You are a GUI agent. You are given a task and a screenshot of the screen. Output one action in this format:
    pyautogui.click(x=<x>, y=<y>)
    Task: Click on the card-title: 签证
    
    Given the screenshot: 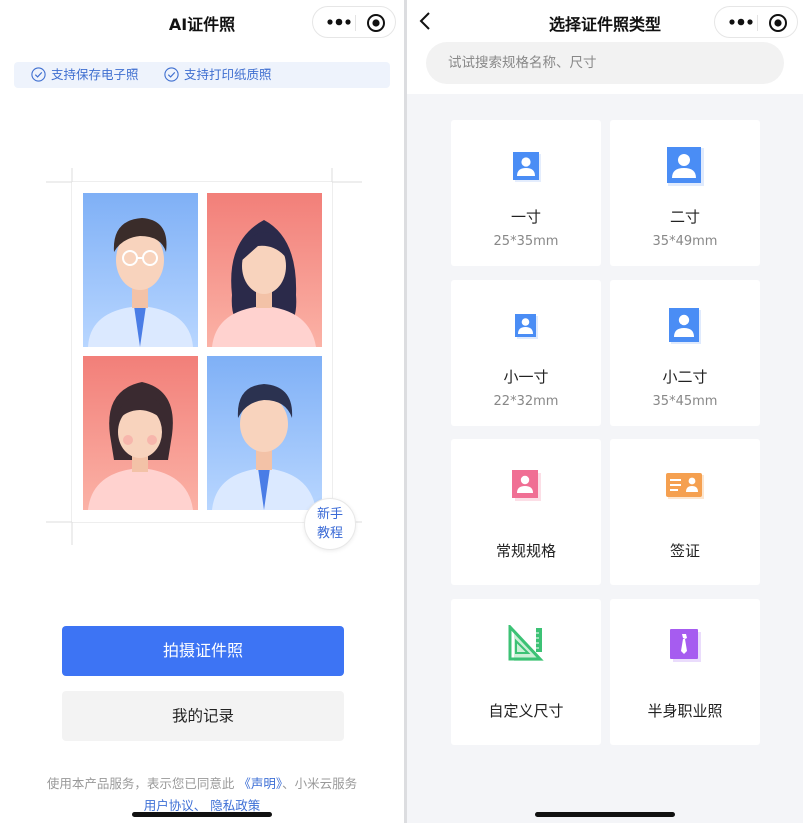 What is the action you would take?
    pyautogui.click(x=684, y=551)
    